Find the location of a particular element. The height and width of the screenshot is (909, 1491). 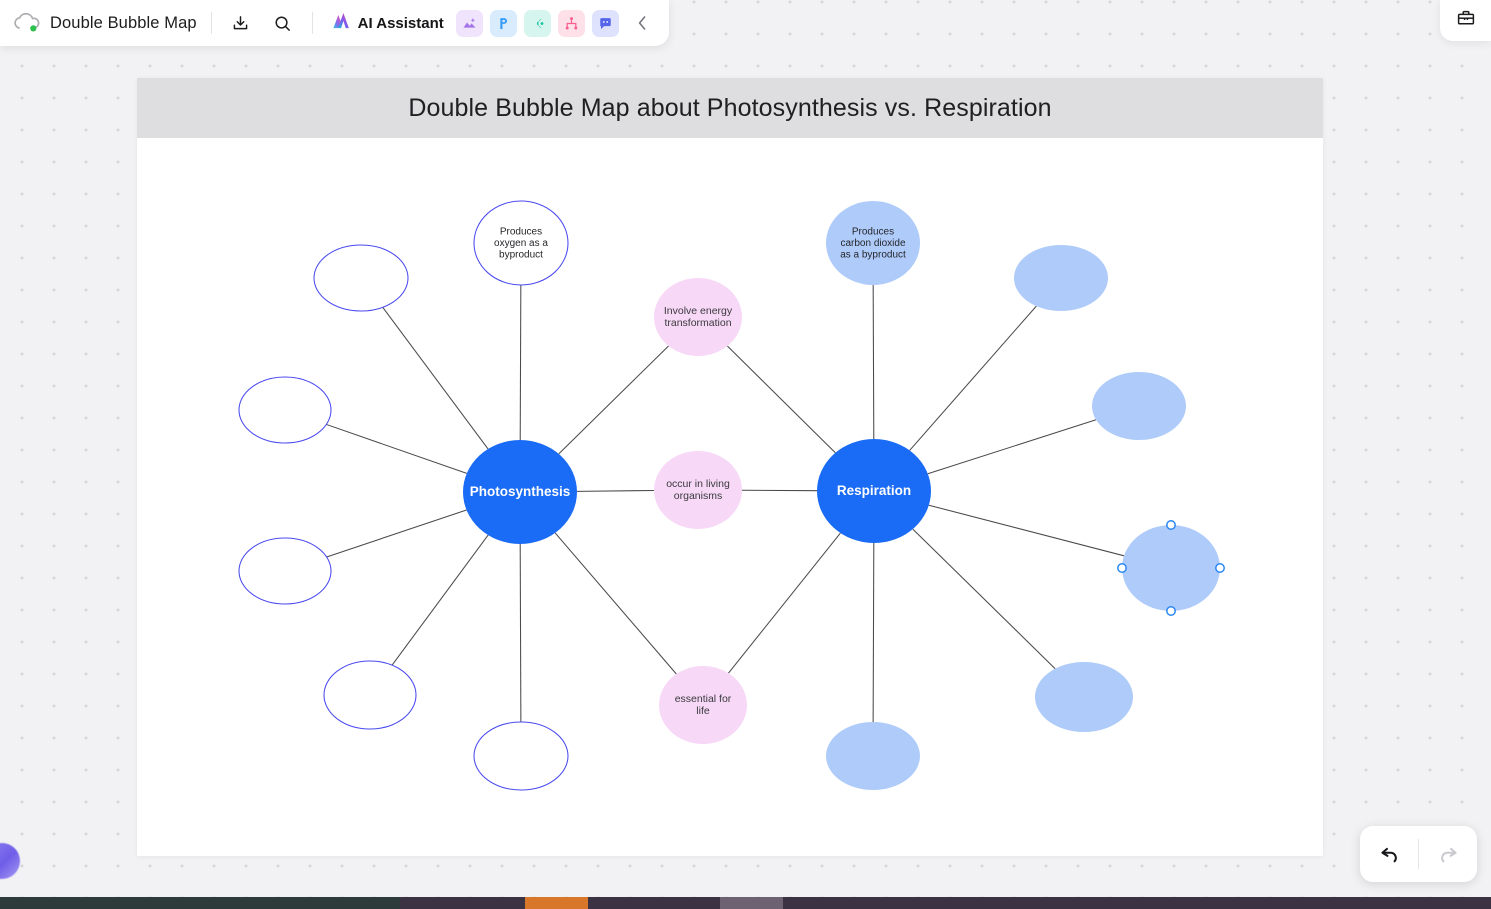

bubble-label: occur in living organisms is located at coordinates (698, 490).